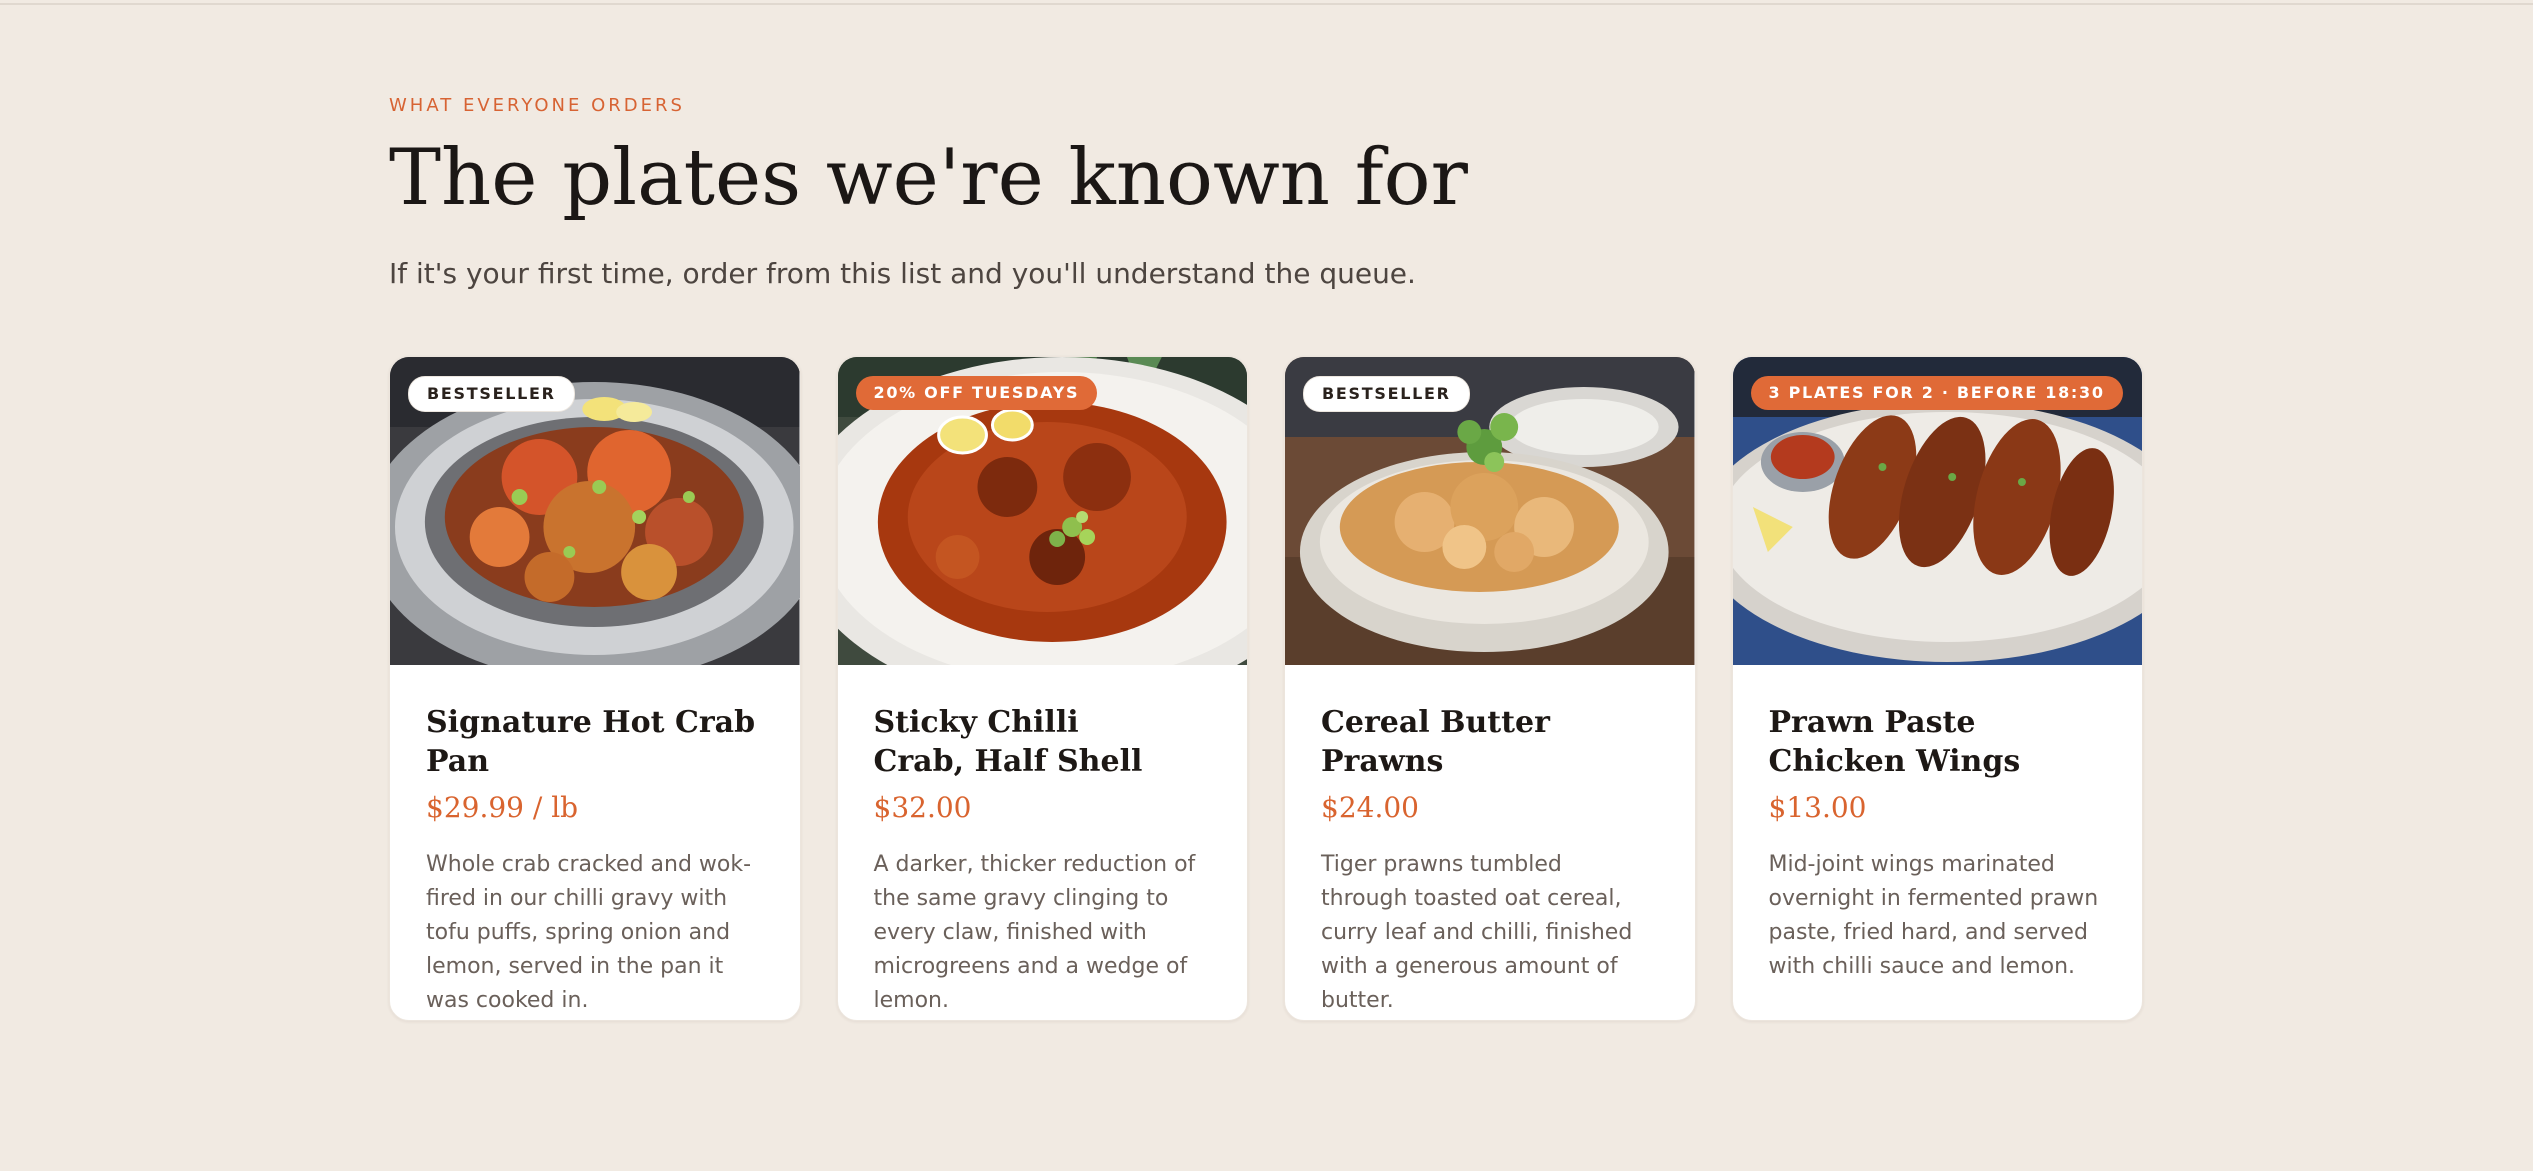  Describe the element at coordinates (976, 393) in the screenshot. I see `promo-badge: 20% OFF TUESDAYS` at that location.